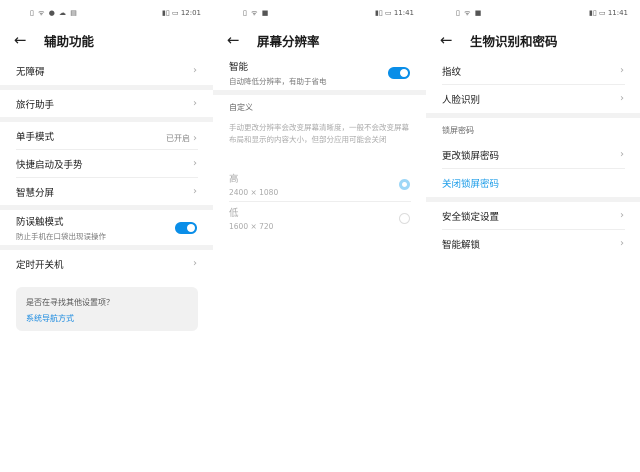 The image size is (640, 472). What do you see at coordinates (319, 73) in the screenshot?
I see `smart-resolution-row: 智能自动降低分辨率，有助于省电` at bounding box center [319, 73].